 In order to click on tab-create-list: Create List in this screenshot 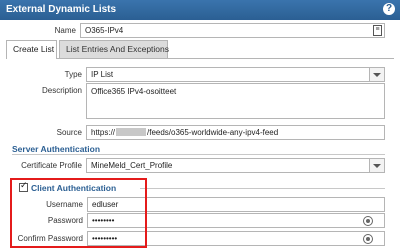, I will do `click(31, 49)`.